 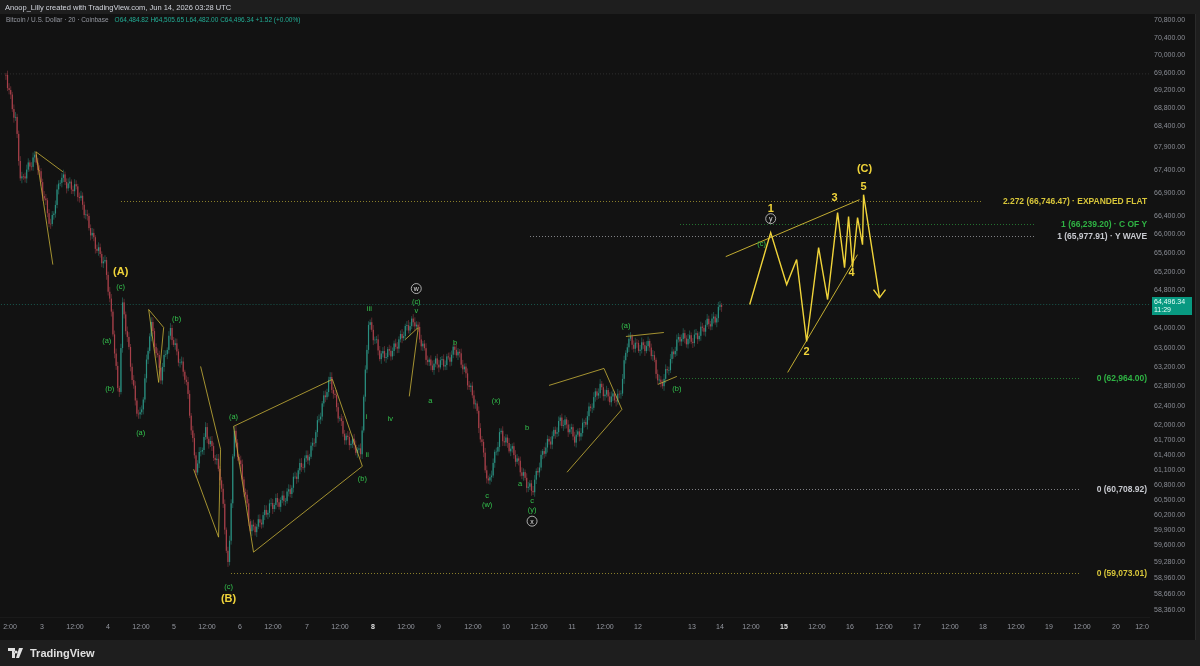 What do you see at coordinates (1102, 235) in the screenshot?
I see `fib-level-label: 1 (65,977.91) · Y WAVE` at bounding box center [1102, 235].